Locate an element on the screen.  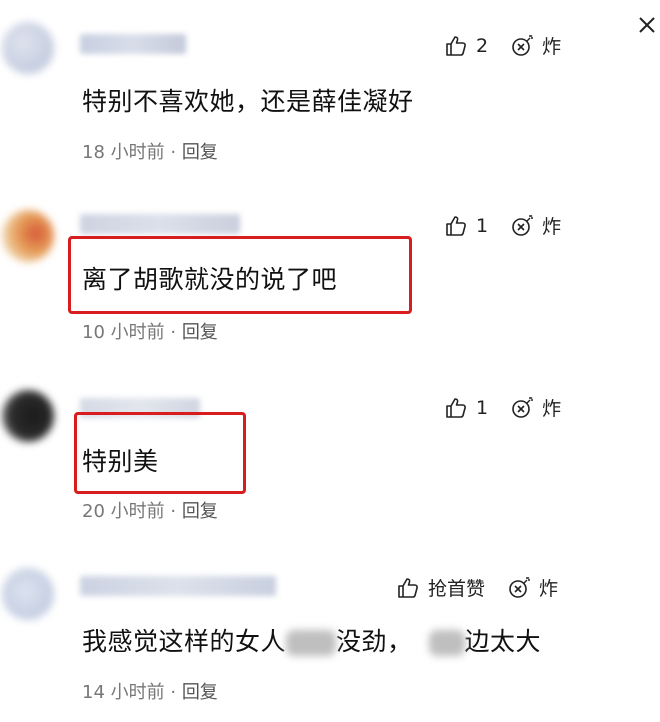
comment-text: 特别美 is located at coordinates (120, 461).